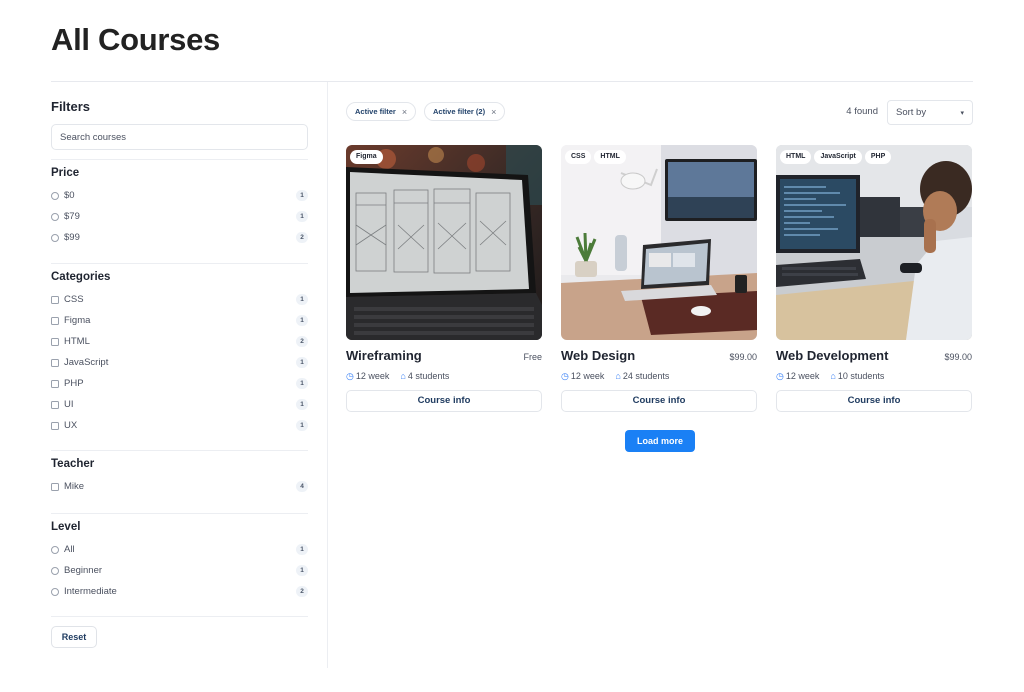  I want to click on option-label: All, so click(69, 549).